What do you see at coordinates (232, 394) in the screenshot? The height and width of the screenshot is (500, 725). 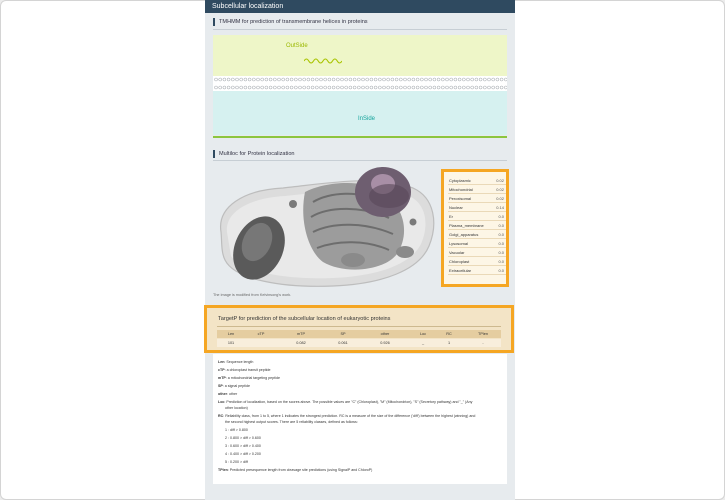 I see `legend-text: : other` at bounding box center [232, 394].